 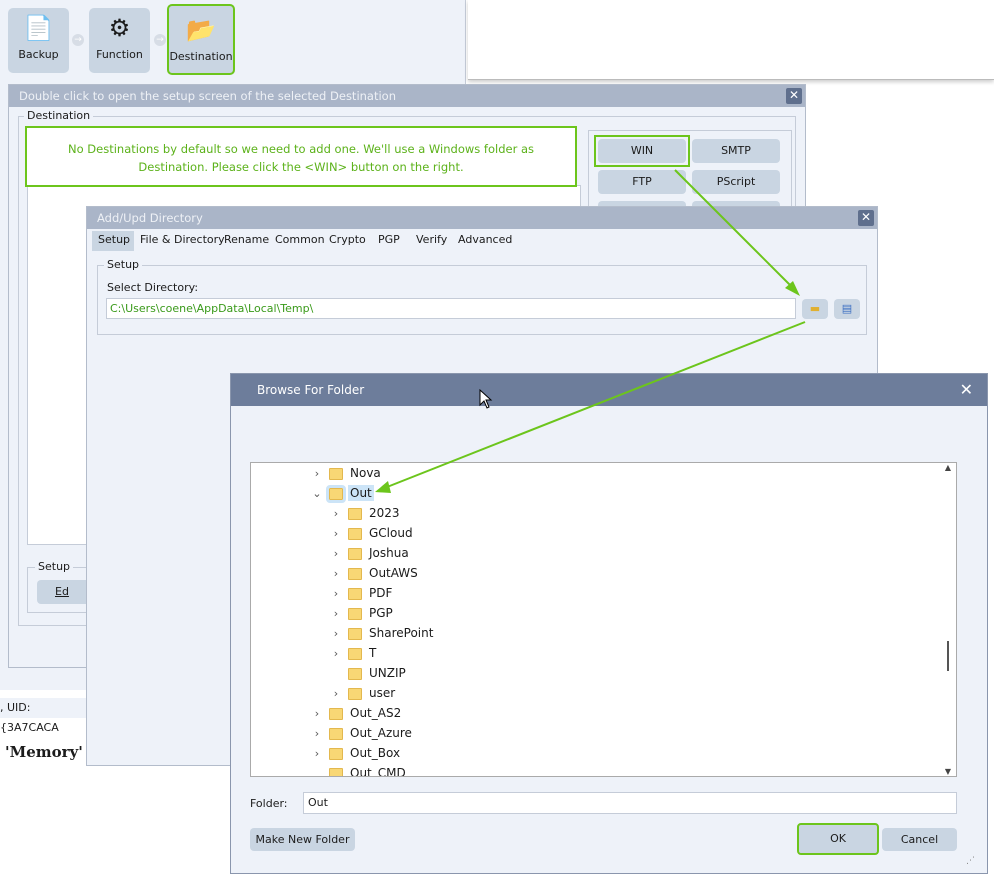 I want to click on arrow-win-to-browse, so click(x=735, y=230).